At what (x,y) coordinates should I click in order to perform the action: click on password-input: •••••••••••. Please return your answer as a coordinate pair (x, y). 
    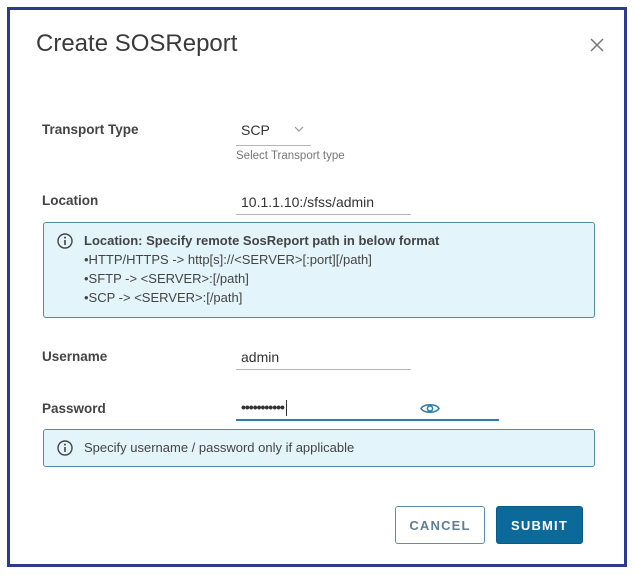
    Looking at the image, I should click on (367, 410).